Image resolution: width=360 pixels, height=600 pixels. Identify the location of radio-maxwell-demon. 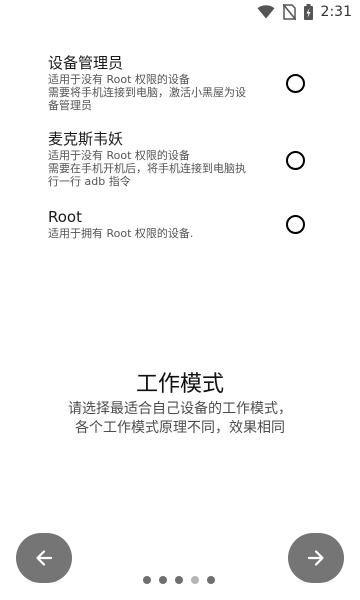
(295, 160).